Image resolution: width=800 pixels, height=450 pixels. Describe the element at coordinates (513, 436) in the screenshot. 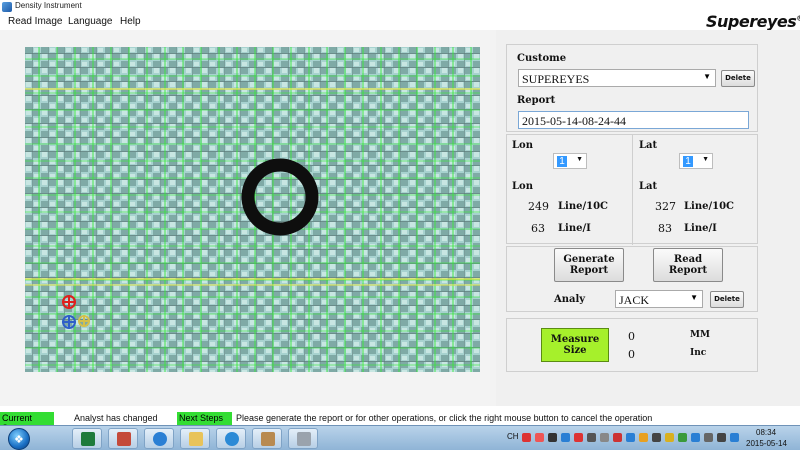

I see `tray-language: CH` at that location.